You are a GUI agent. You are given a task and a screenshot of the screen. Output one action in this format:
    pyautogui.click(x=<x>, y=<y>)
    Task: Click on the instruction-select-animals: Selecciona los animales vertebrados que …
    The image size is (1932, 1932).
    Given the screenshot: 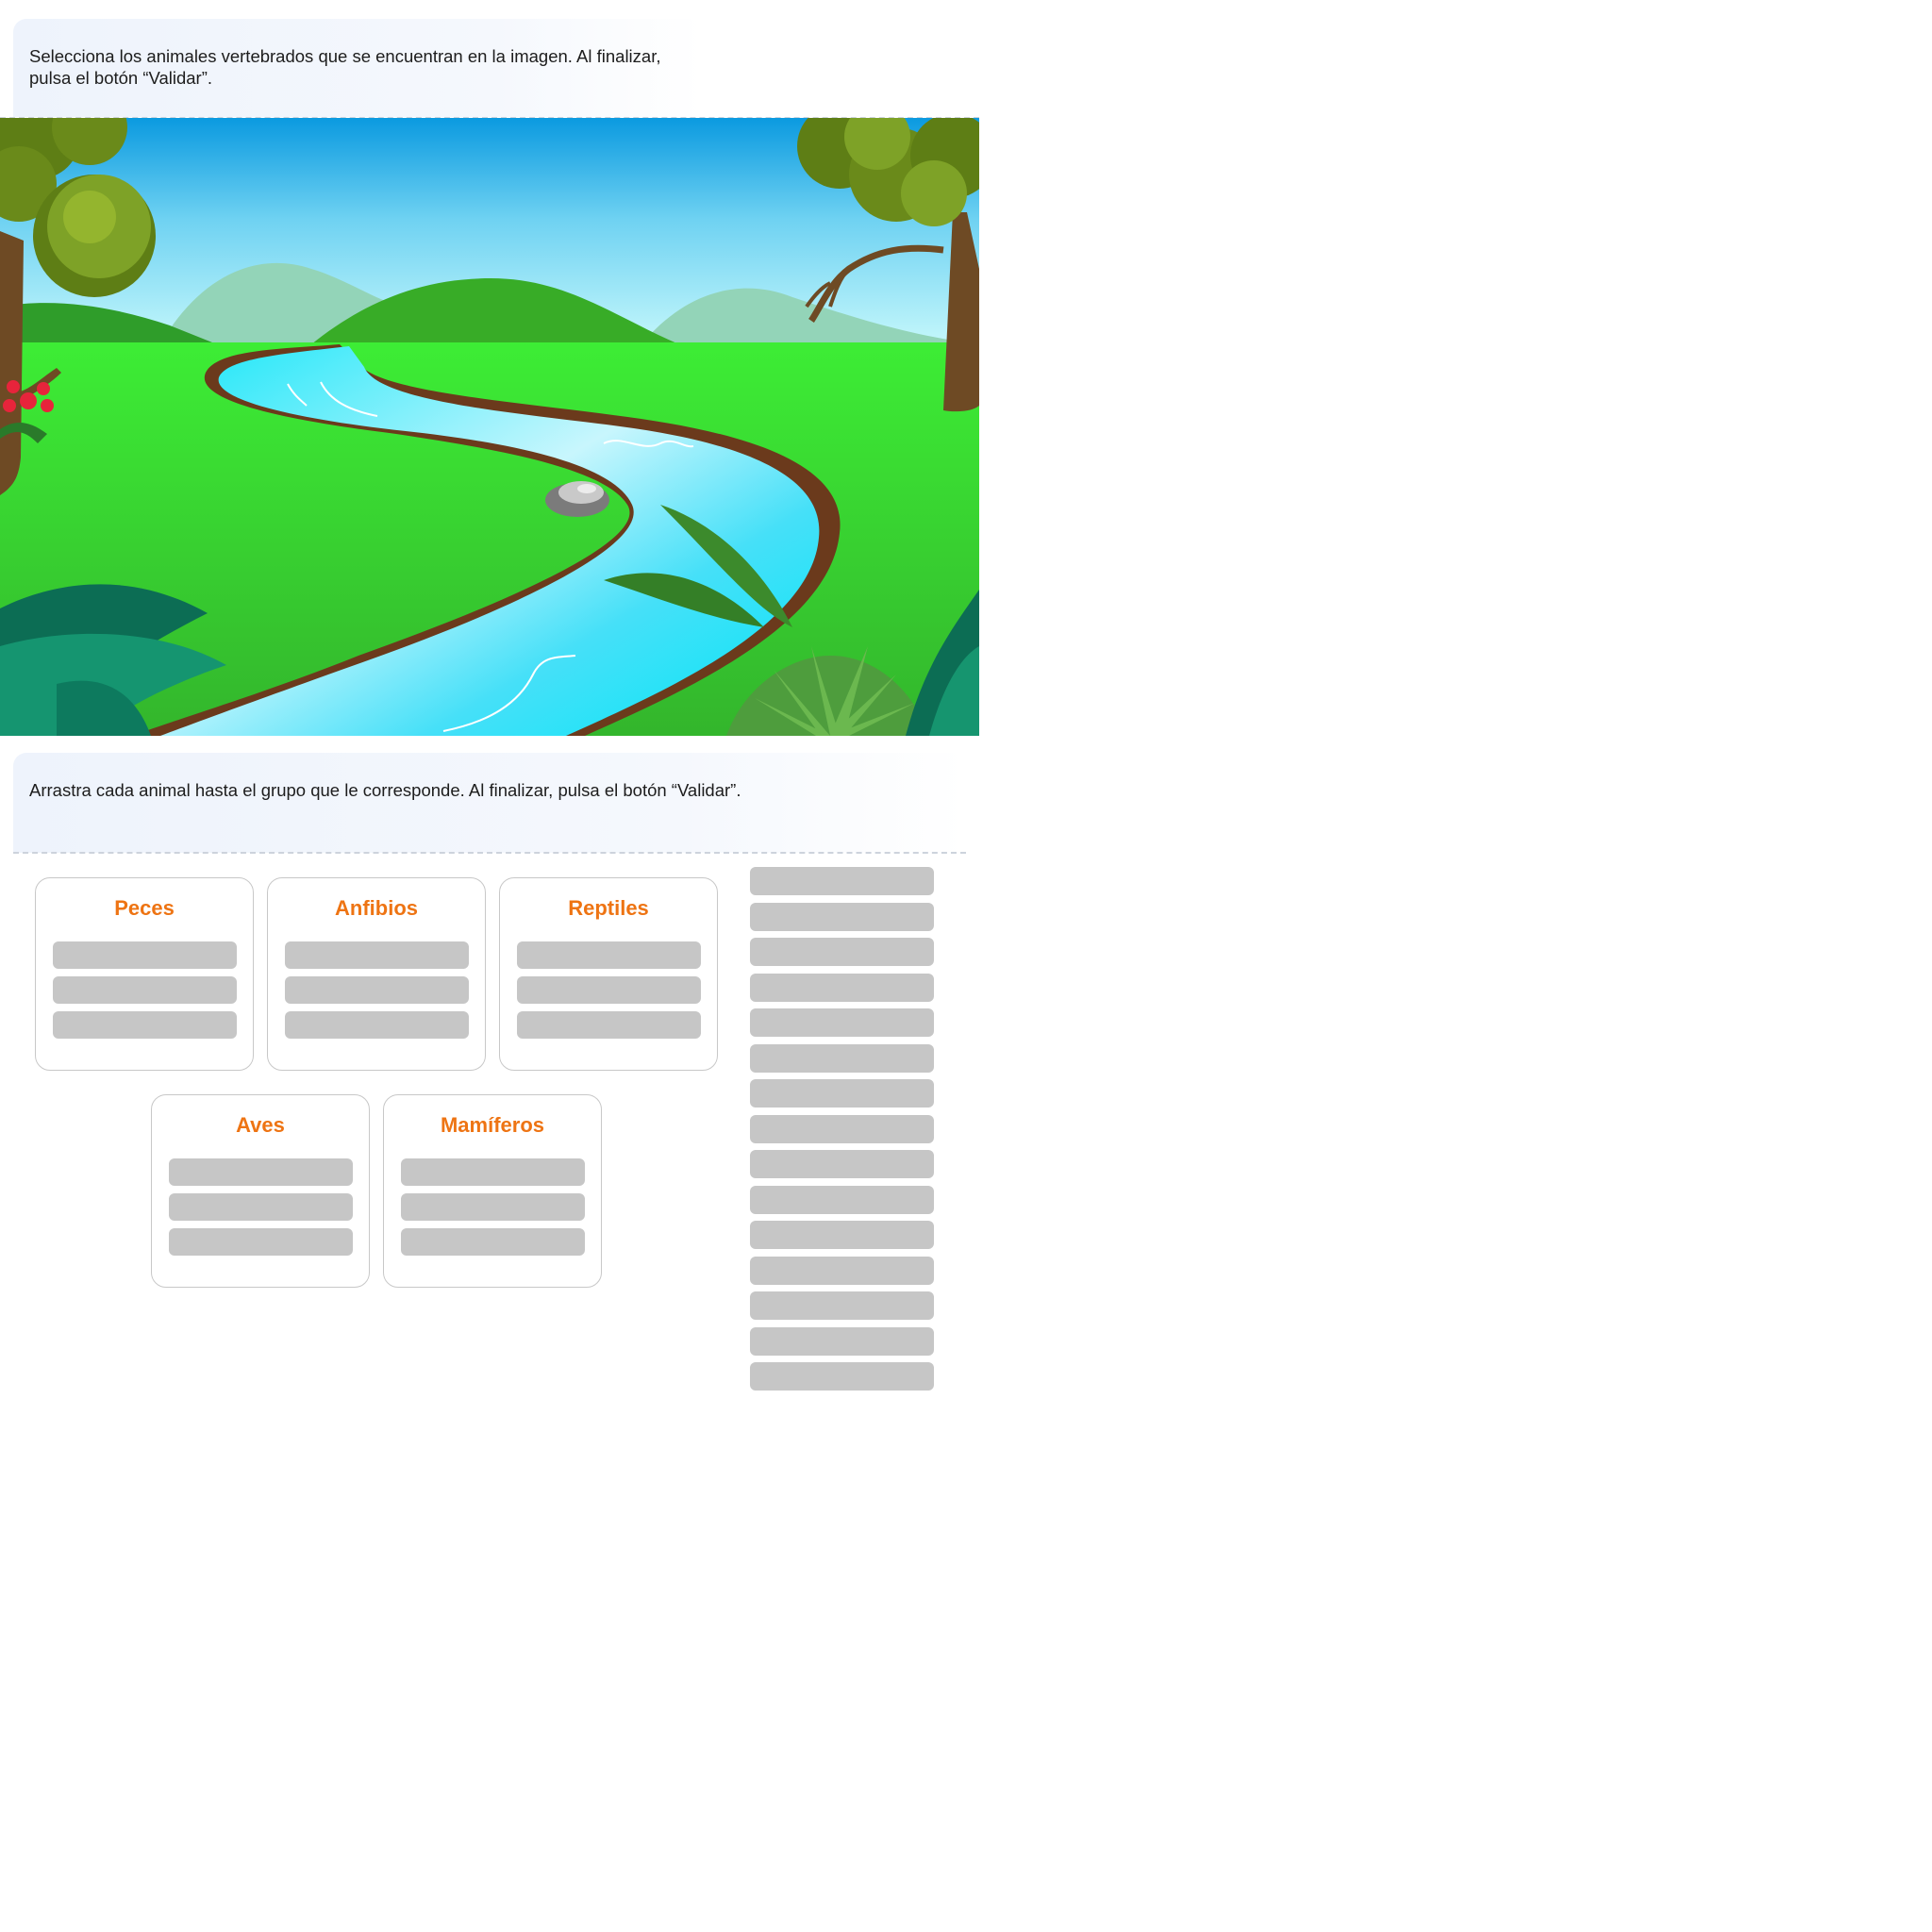 What is the action you would take?
    pyautogui.click(x=358, y=68)
    